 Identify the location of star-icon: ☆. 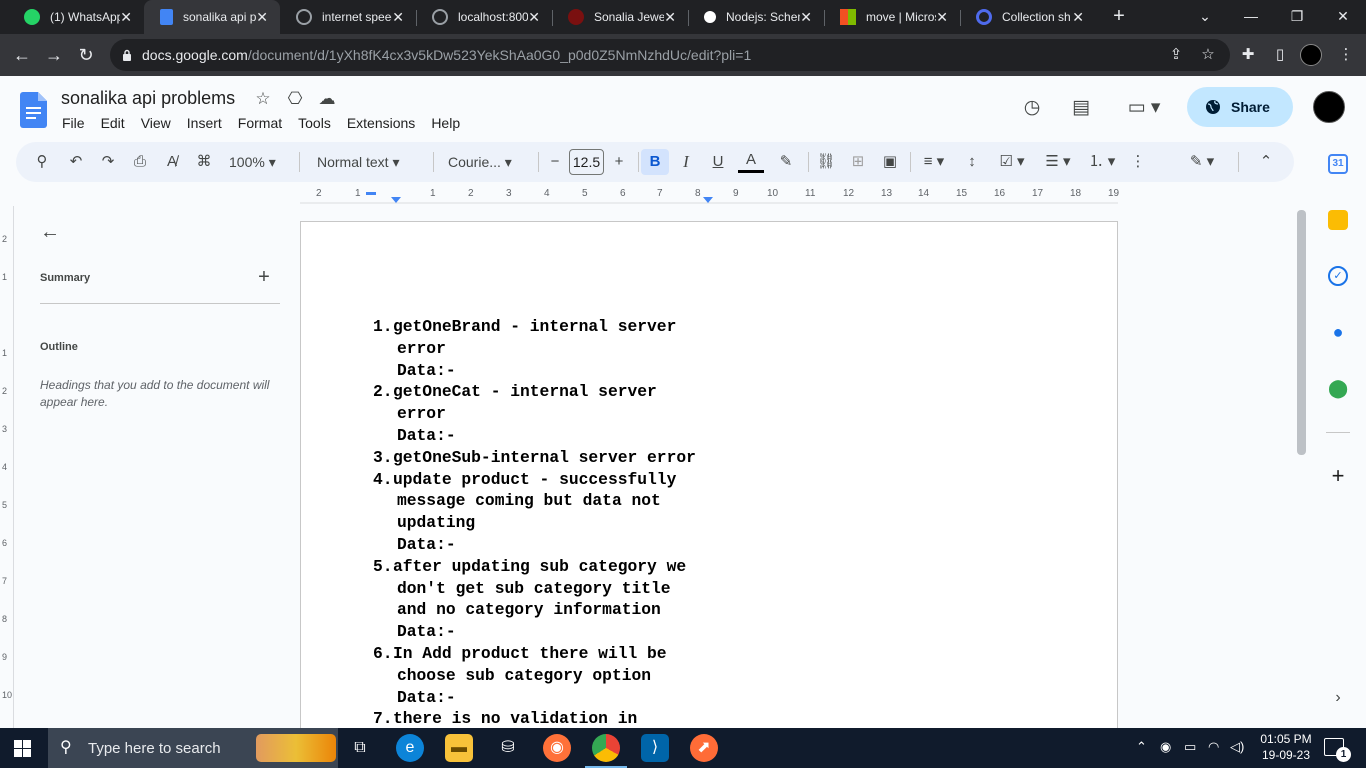
(263, 99).